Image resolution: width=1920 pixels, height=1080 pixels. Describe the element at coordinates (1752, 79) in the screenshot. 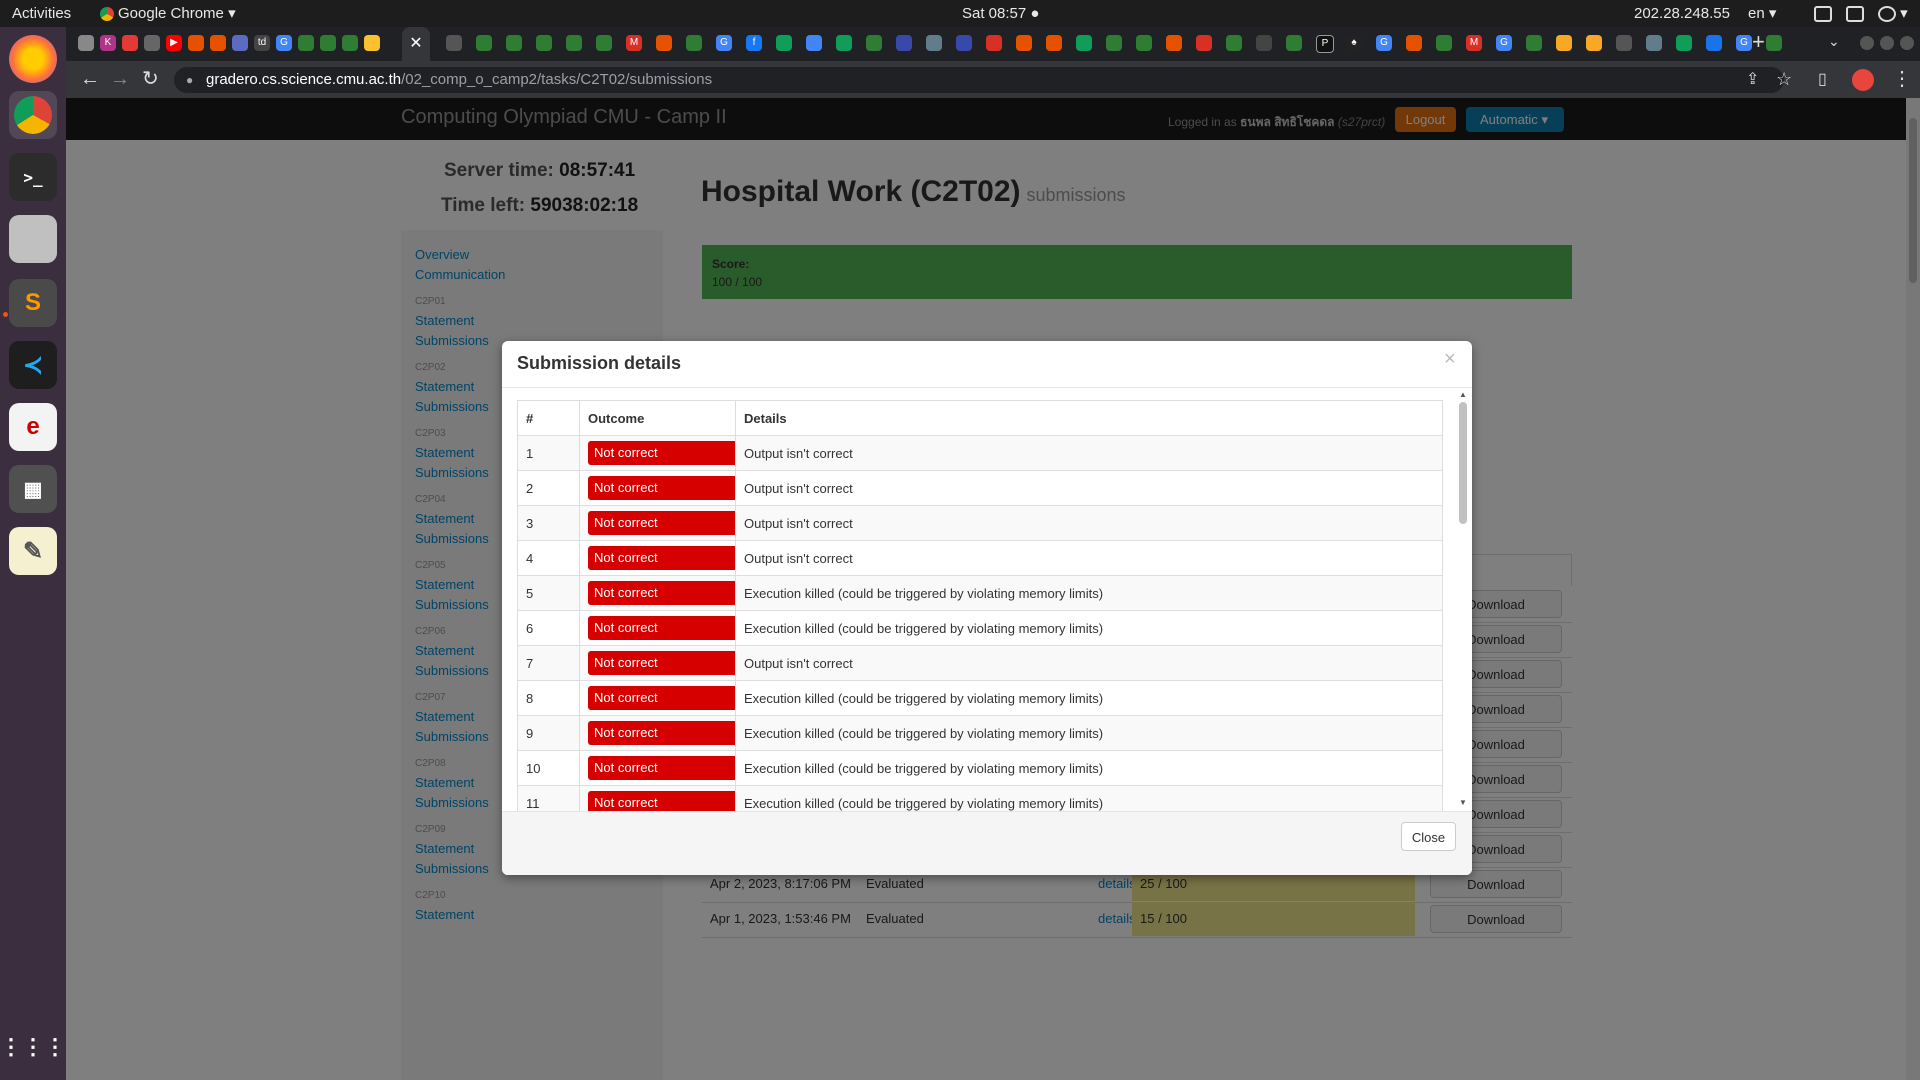

I see `share-icon: ⇪` at that location.